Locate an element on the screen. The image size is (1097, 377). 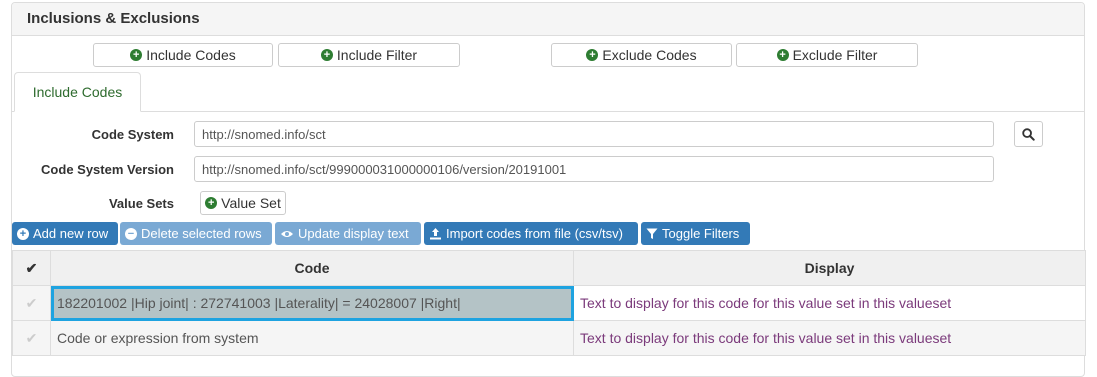
panel-title: Inclusions & Exclusions is located at coordinates (548, 19).